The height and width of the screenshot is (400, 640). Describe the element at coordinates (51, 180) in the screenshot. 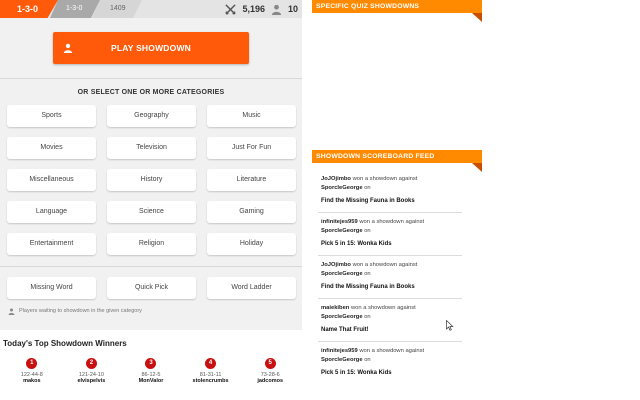

I see `category-miscellaneous: Miscellaneous` at that location.